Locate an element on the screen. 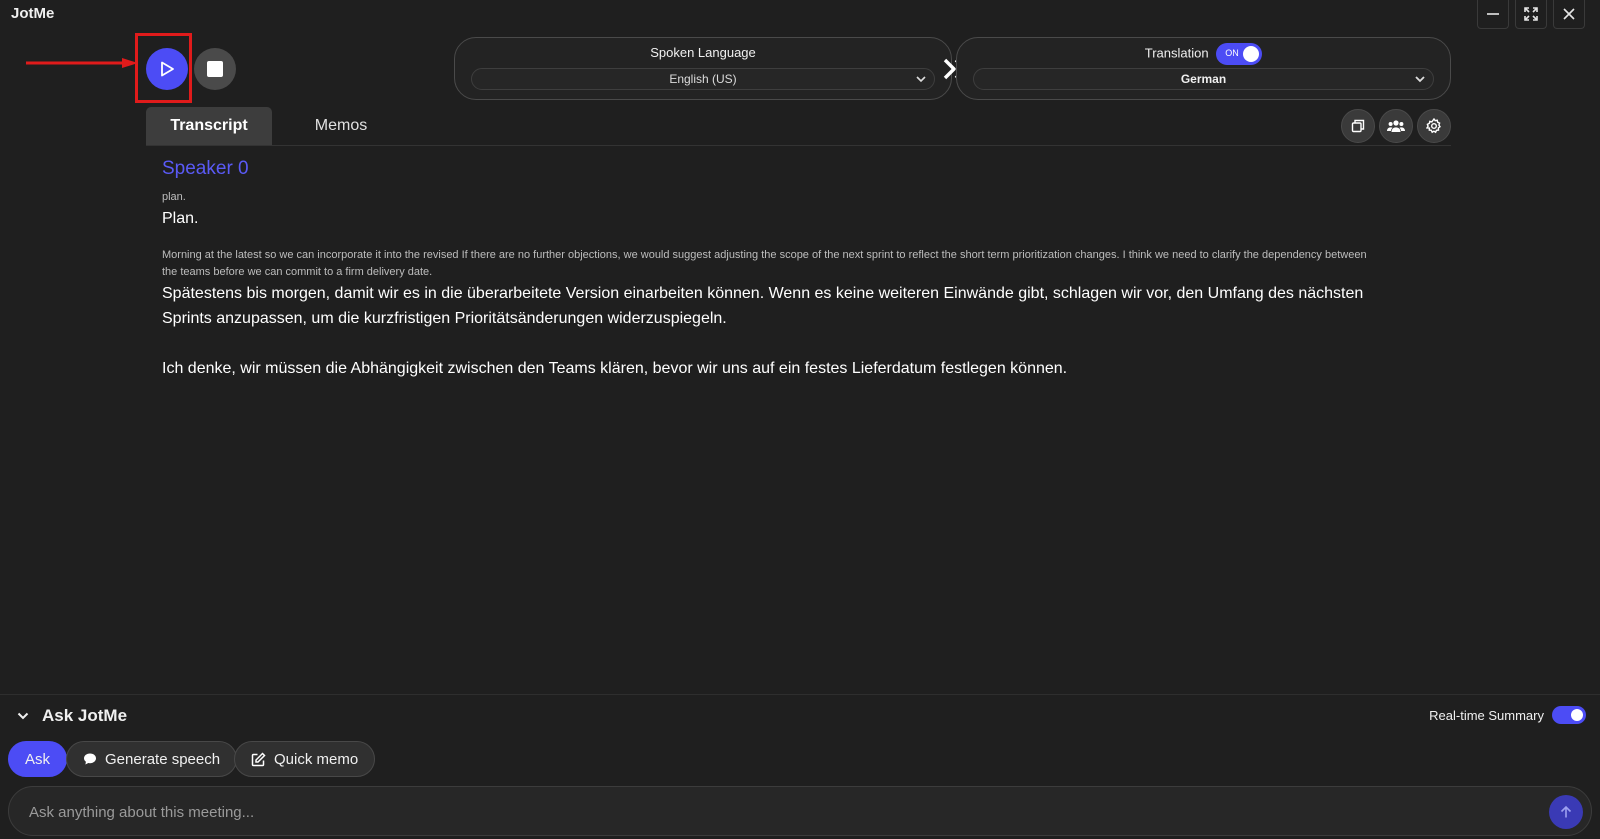 Image resolution: width=1600 pixels, height=839 pixels. settings-icon is located at coordinates (1433, 126).